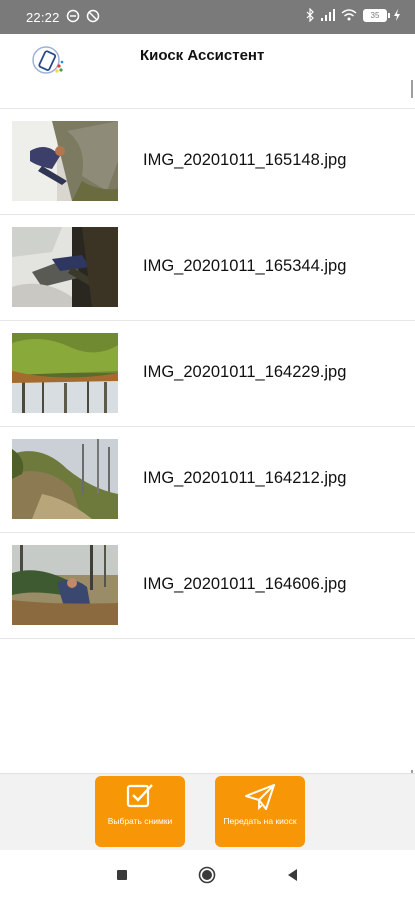 The width and height of the screenshot is (415, 900). Describe the element at coordinates (260, 797) in the screenshot. I see `paper-plane-icon` at that location.